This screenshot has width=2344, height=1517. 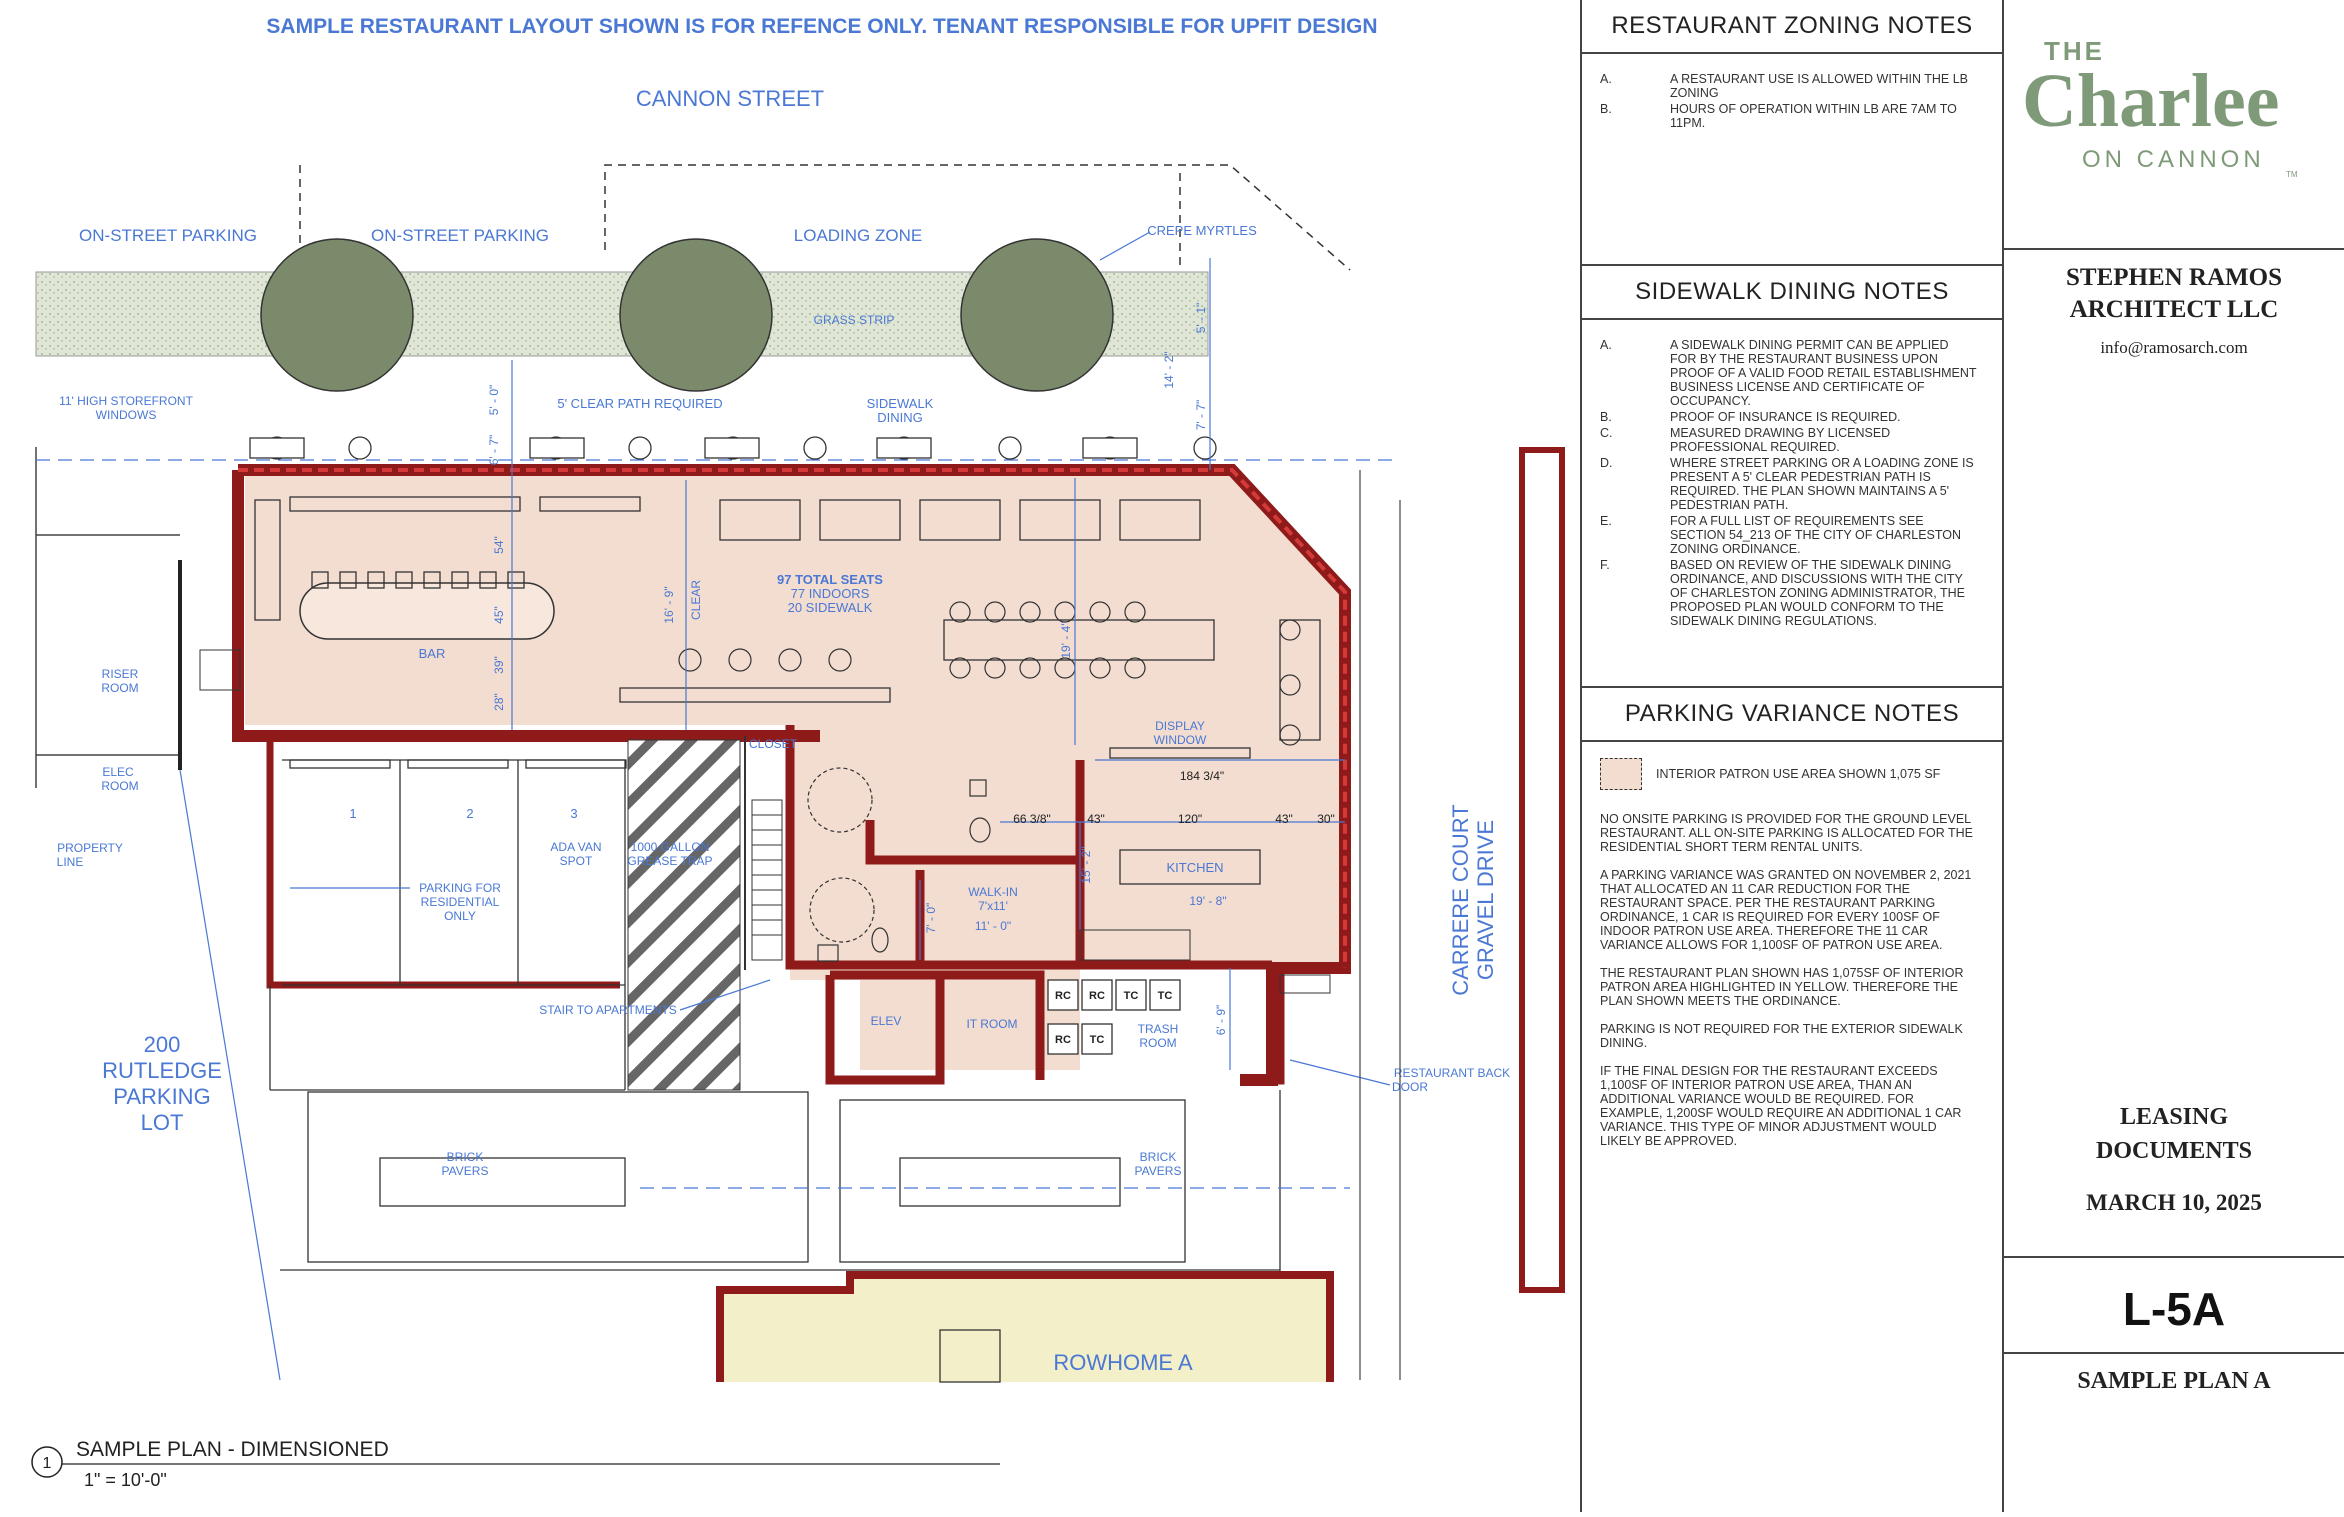 What do you see at coordinates (1066, 639) in the screenshot?
I see `dimension-label: 19' - 4"` at bounding box center [1066, 639].